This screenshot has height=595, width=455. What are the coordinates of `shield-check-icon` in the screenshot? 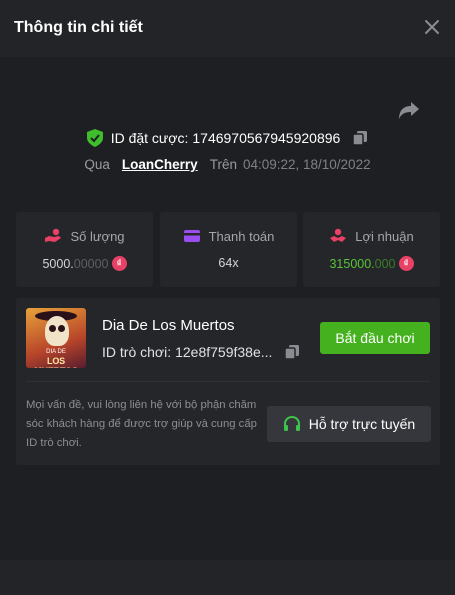 It's located at (94, 138).